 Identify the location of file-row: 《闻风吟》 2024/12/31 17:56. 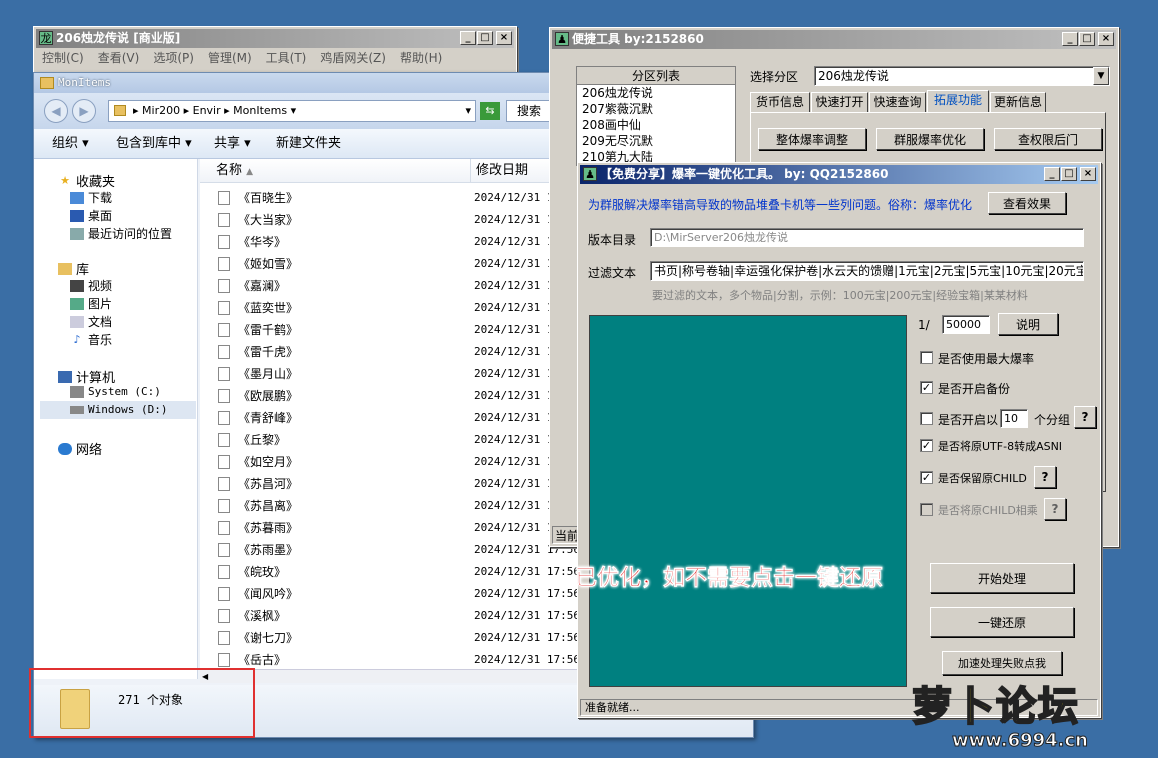
(389, 594).